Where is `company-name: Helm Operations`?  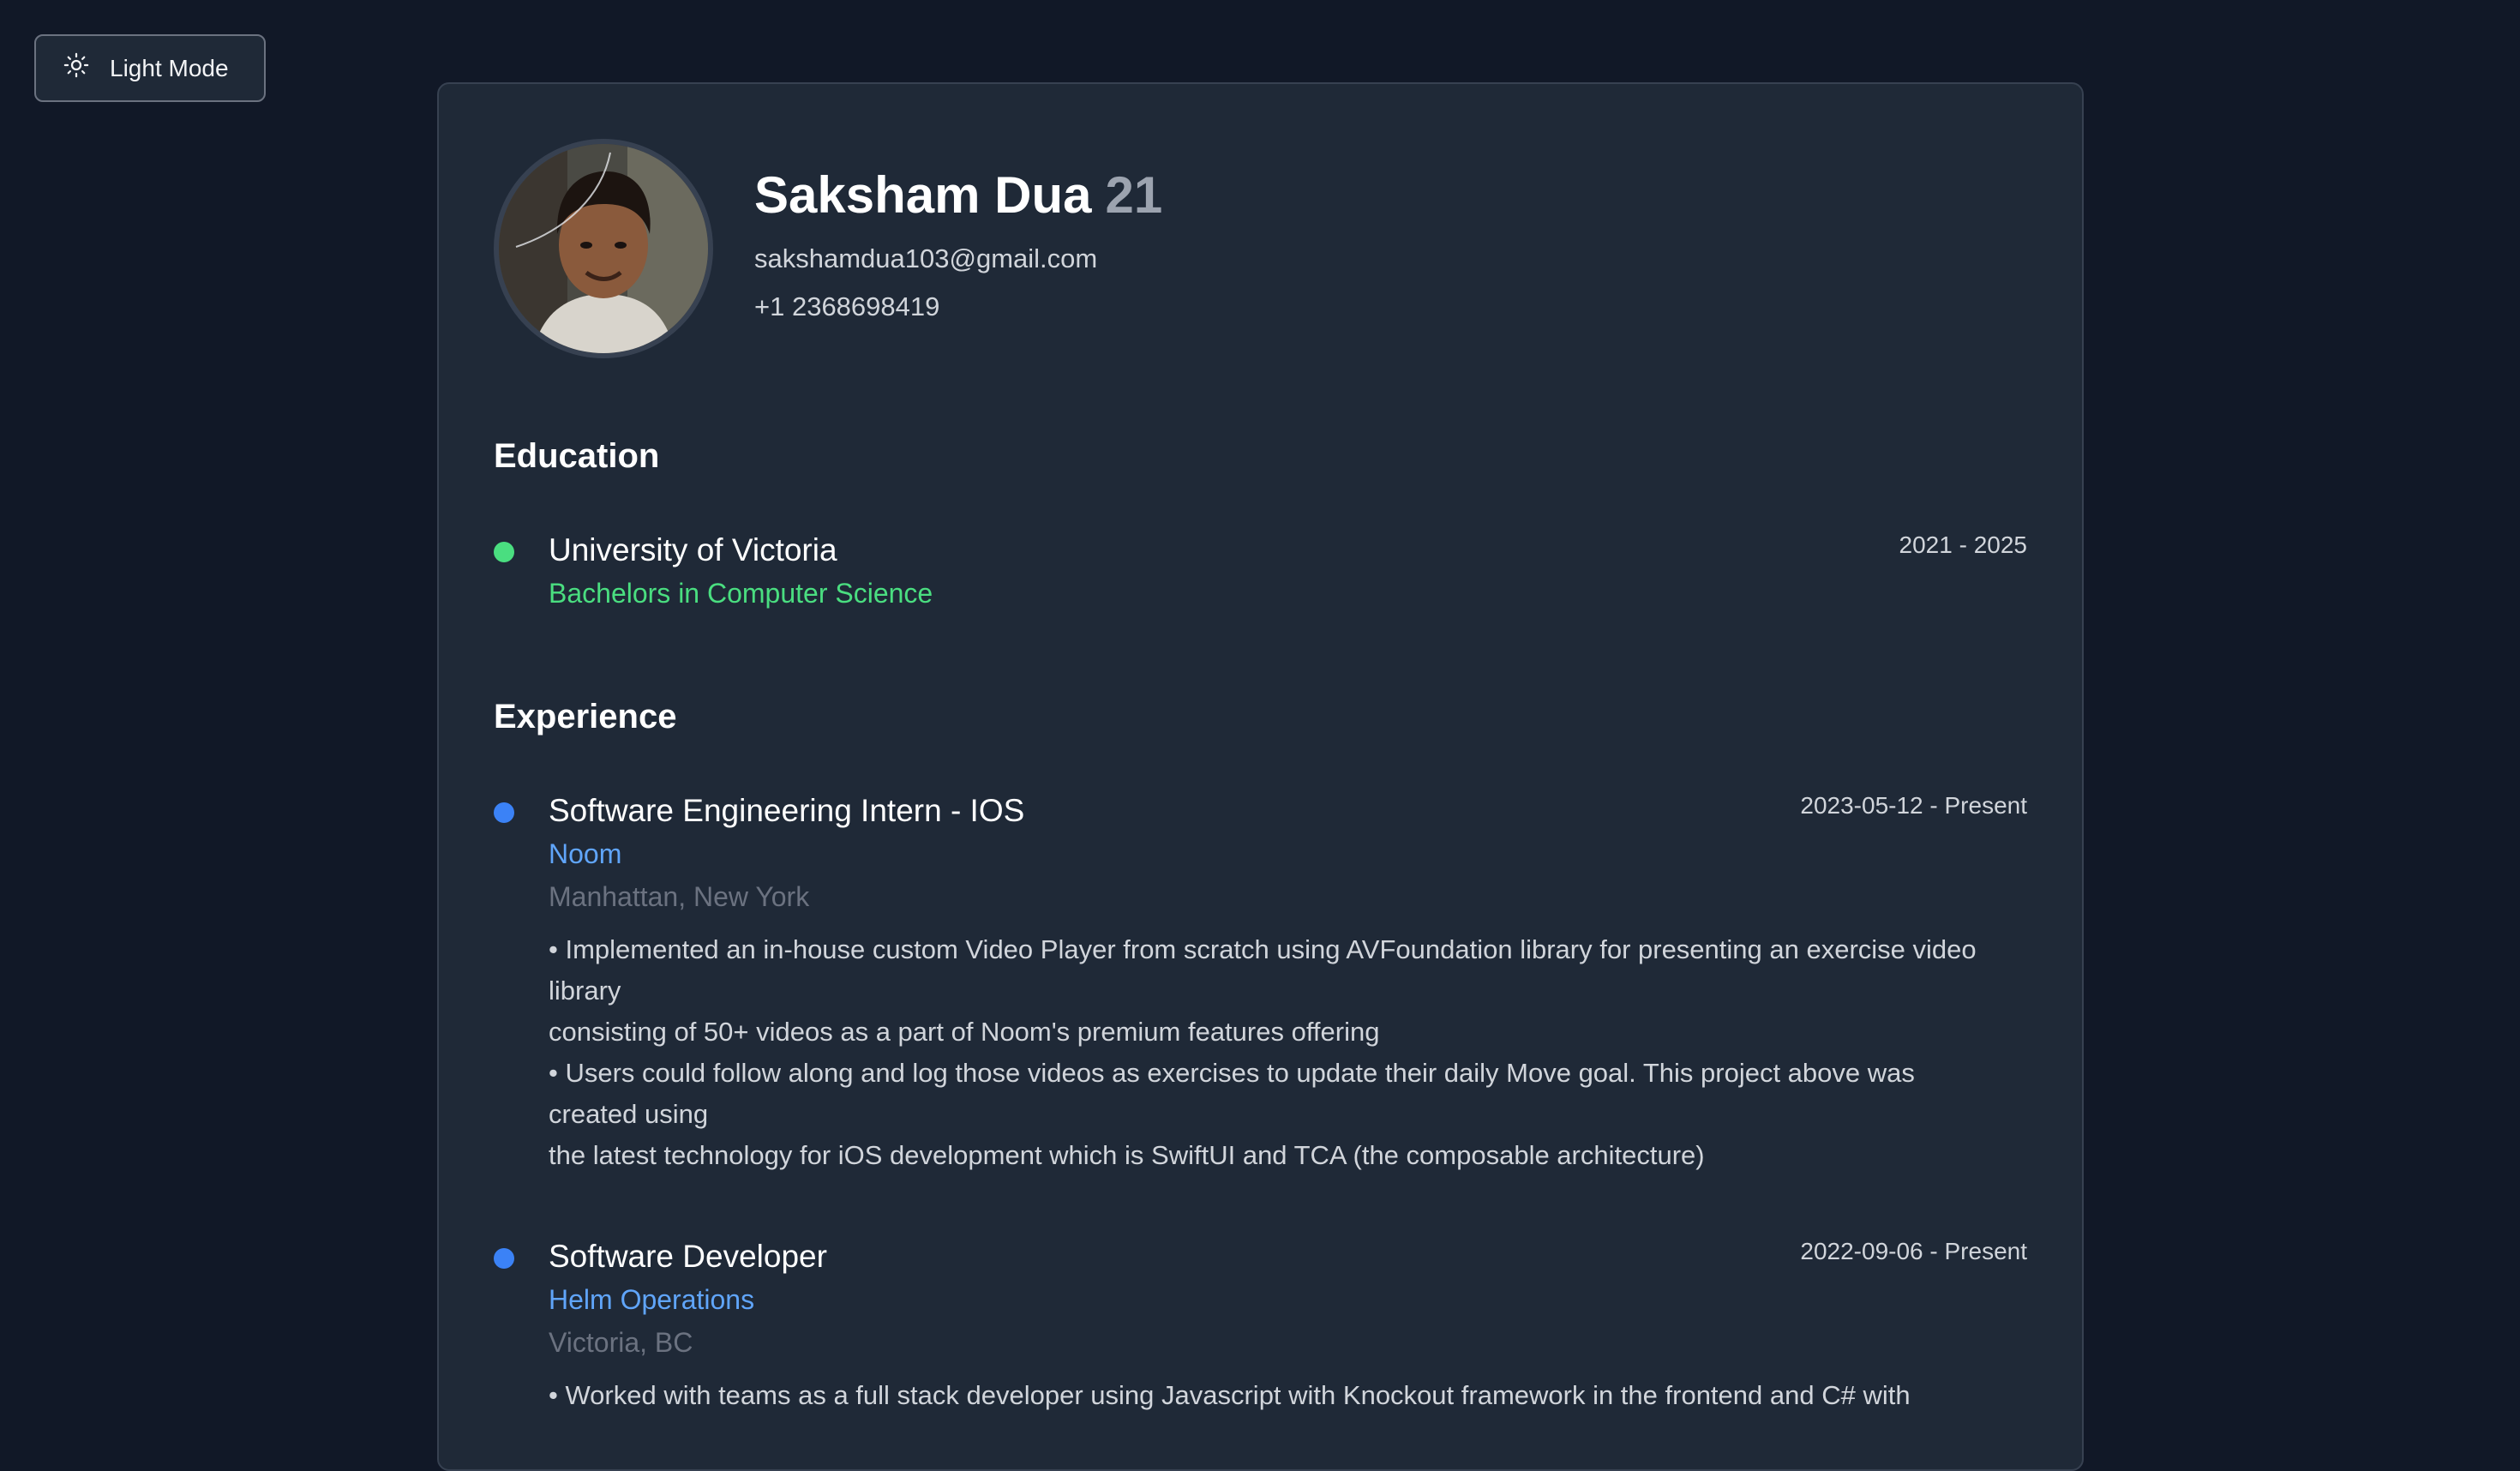
company-name: Helm Operations is located at coordinates (652, 1299).